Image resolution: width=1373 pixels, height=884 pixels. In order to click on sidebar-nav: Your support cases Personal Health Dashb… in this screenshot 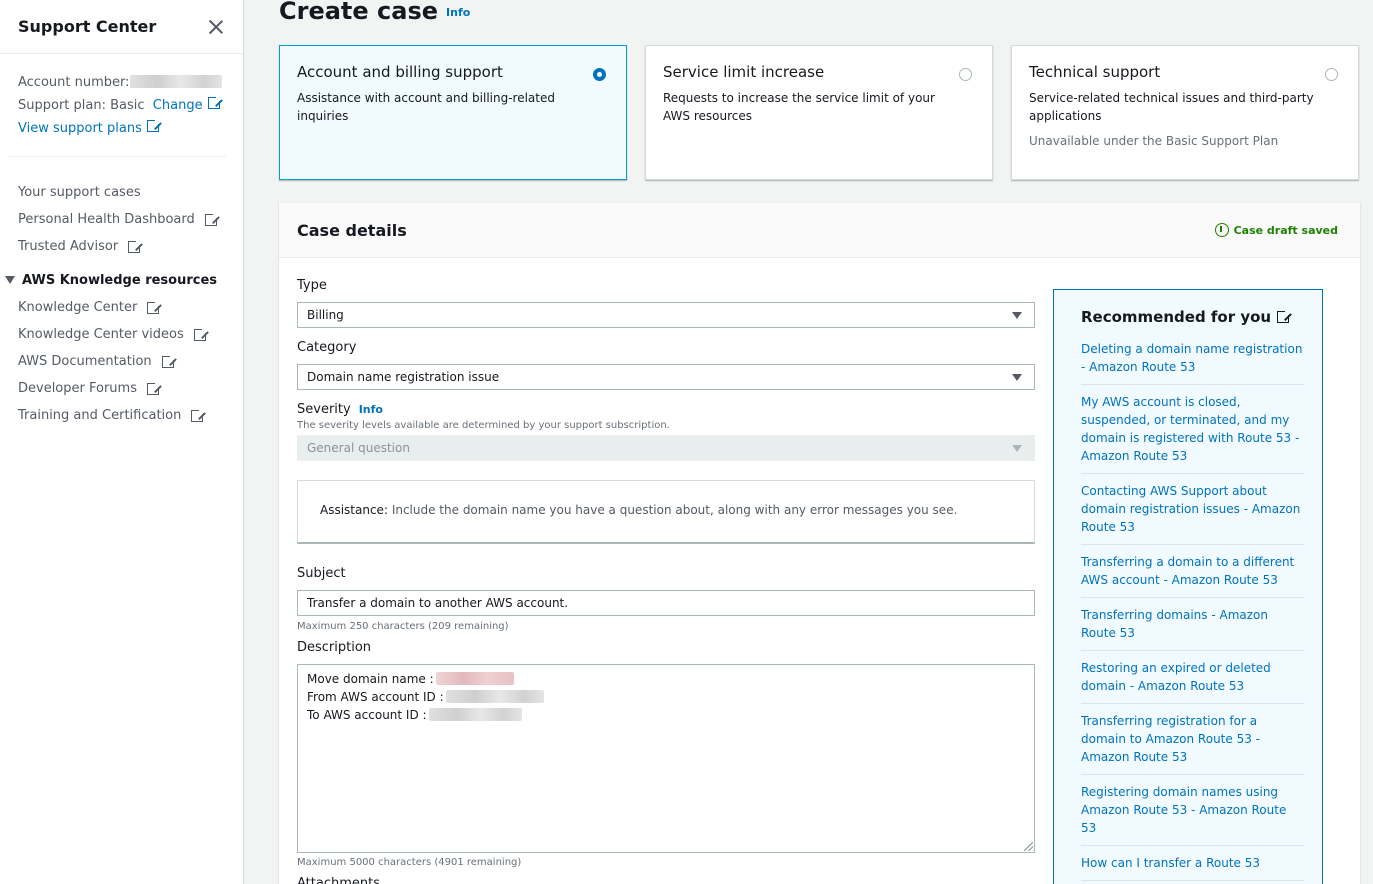, I will do `click(121, 293)`.